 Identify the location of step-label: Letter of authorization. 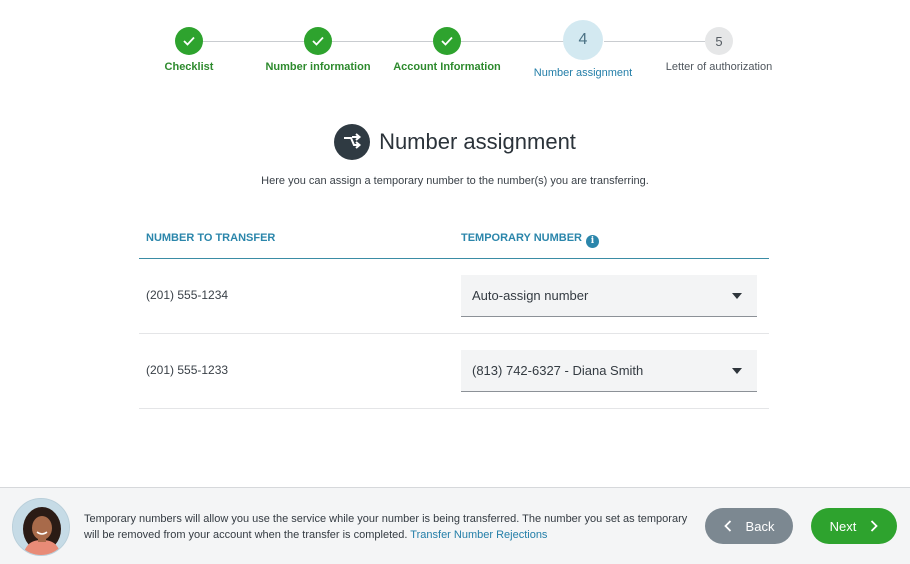
(719, 67).